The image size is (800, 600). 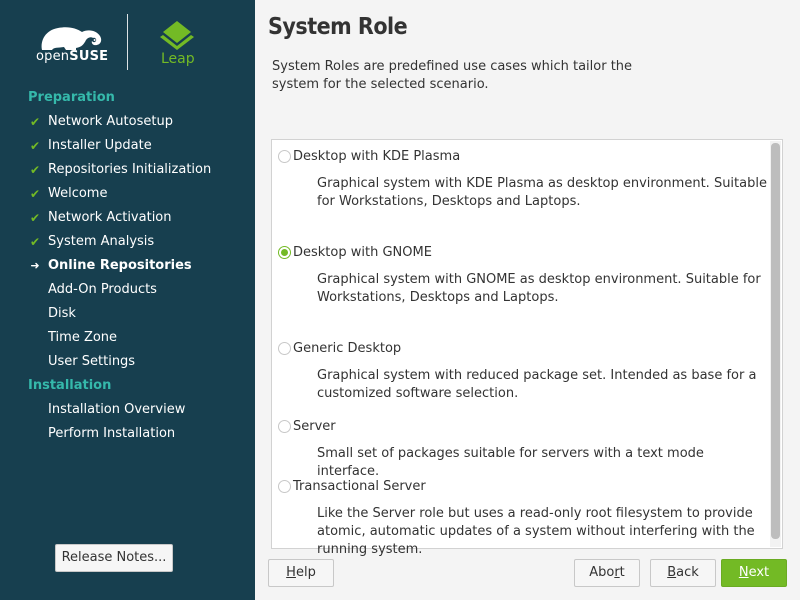 What do you see at coordinates (127, 146) in the screenshot?
I see `step-installer-update: ✔ Installer Update` at bounding box center [127, 146].